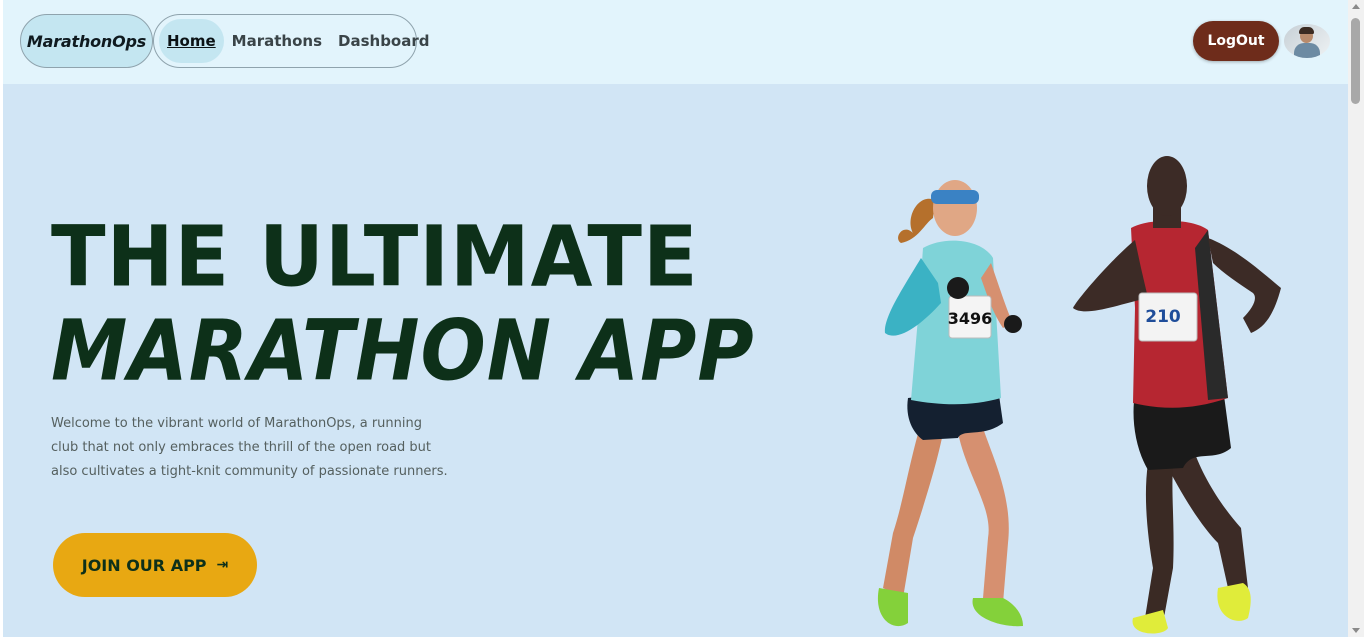  I want to click on hero-title-line1: THE ULTIMATE, so click(375, 256).